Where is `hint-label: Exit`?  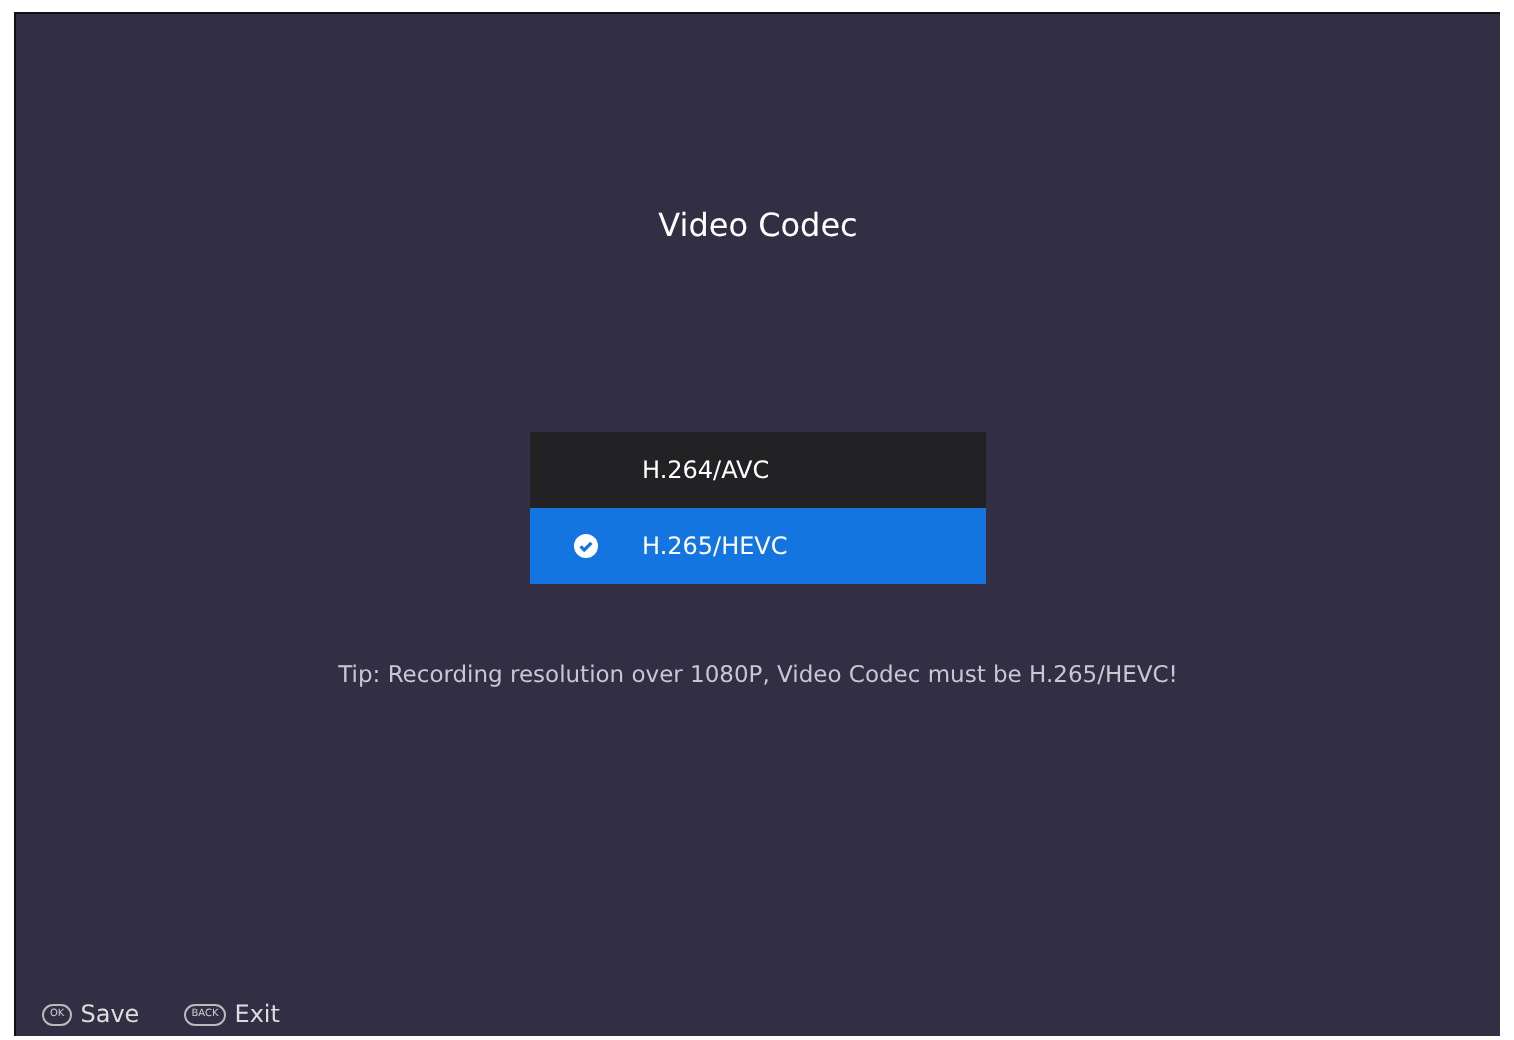 hint-label: Exit is located at coordinates (257, 1014).